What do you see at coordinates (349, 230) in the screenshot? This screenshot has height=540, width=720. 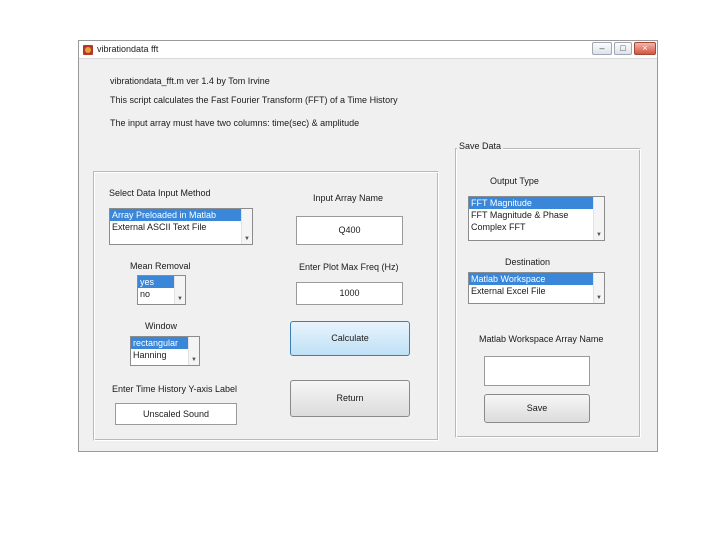 I see `input-array-field: Q400` at bounding box center [349, 230].